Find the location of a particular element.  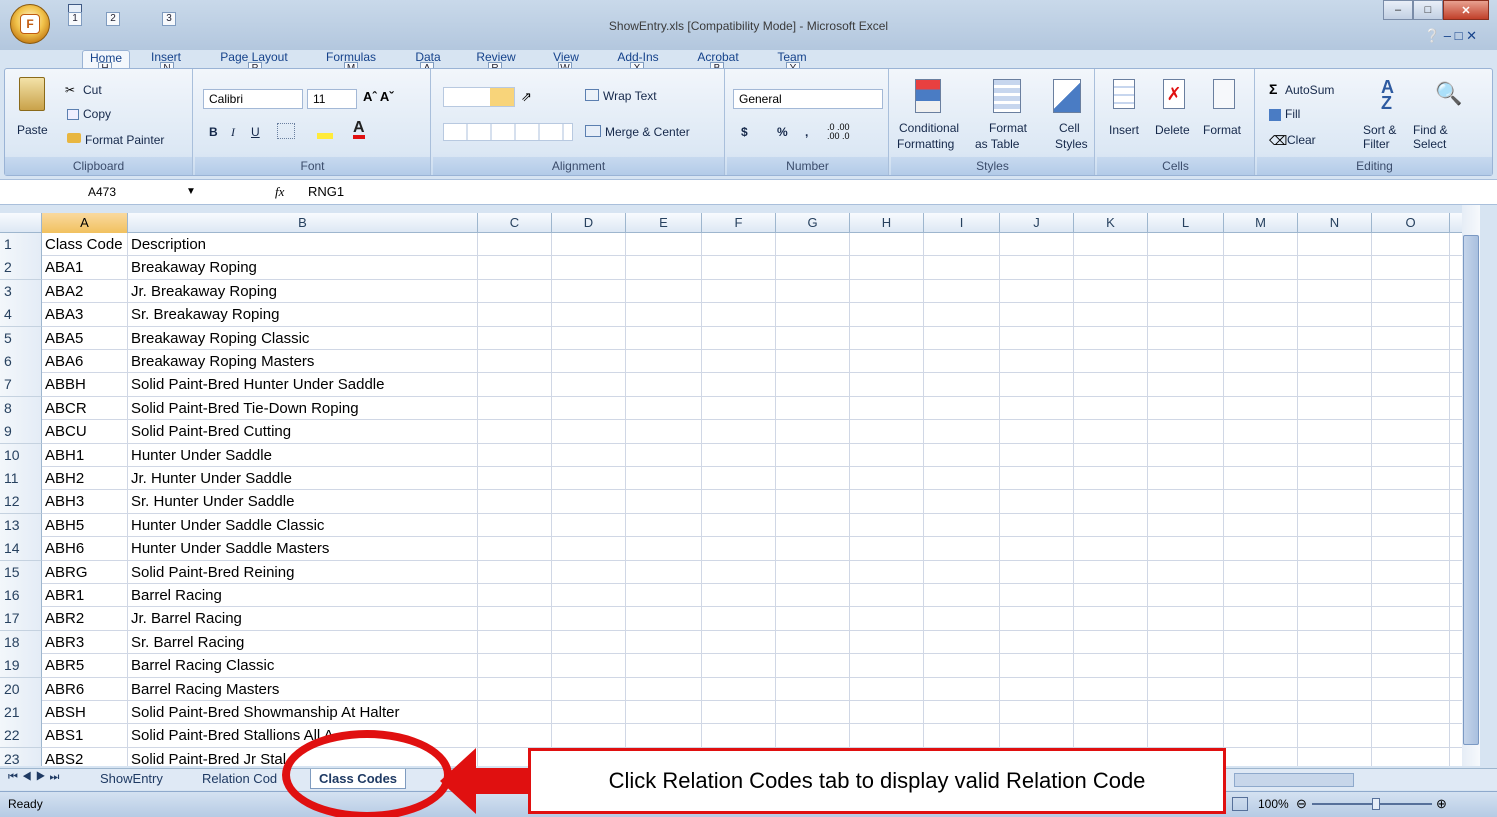

cell-a: ABH6 is located at coordinates (85, 549).